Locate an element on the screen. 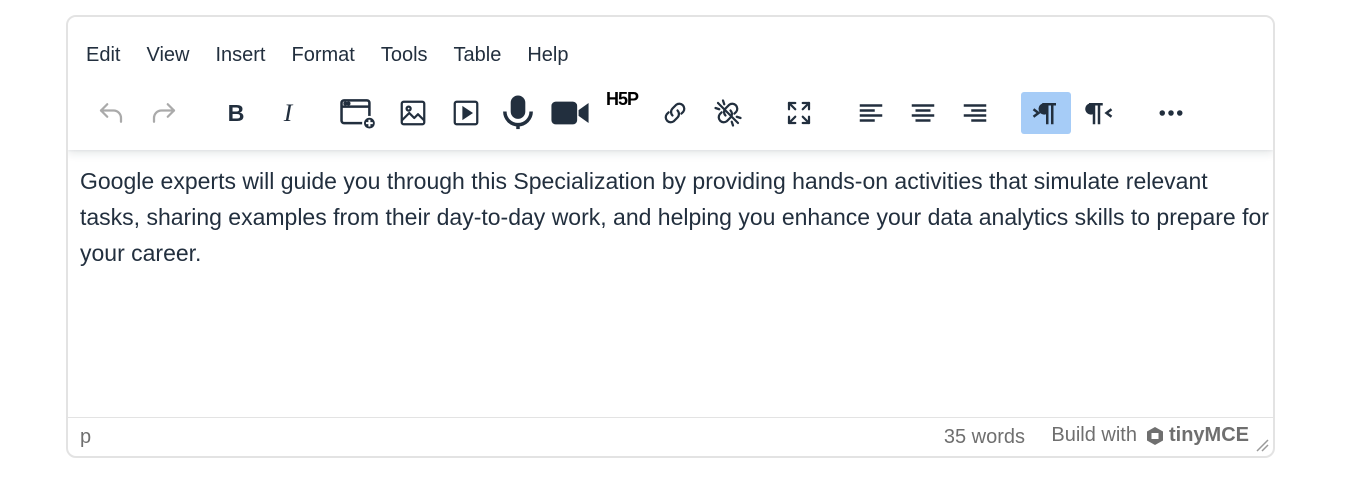 This screenshot has width=1345, height=480. bold-button: B is located at coordinates (236, 113).